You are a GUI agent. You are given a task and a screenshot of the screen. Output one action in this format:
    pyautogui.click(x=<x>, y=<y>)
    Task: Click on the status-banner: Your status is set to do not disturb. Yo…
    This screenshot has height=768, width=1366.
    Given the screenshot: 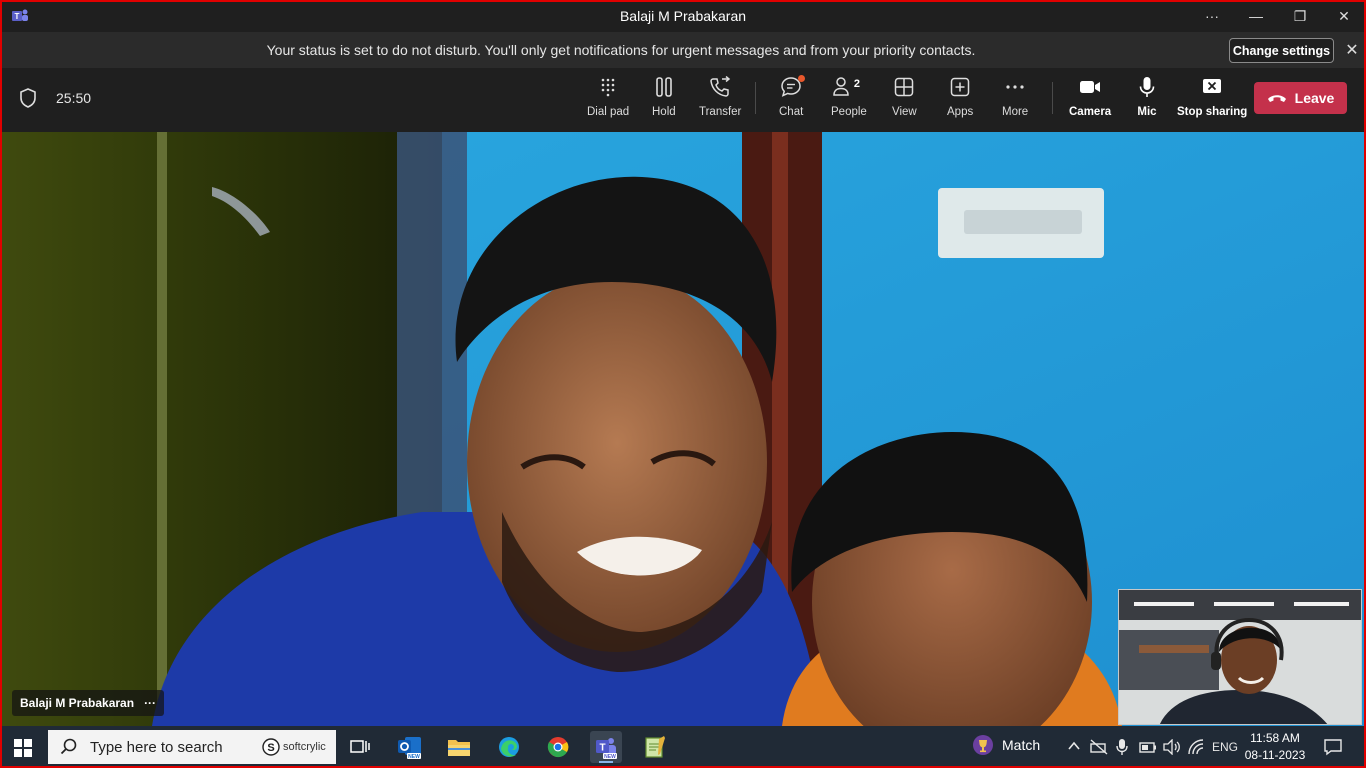 What is the action you would take?
    pyautogui.click(x=683, y=50)
    